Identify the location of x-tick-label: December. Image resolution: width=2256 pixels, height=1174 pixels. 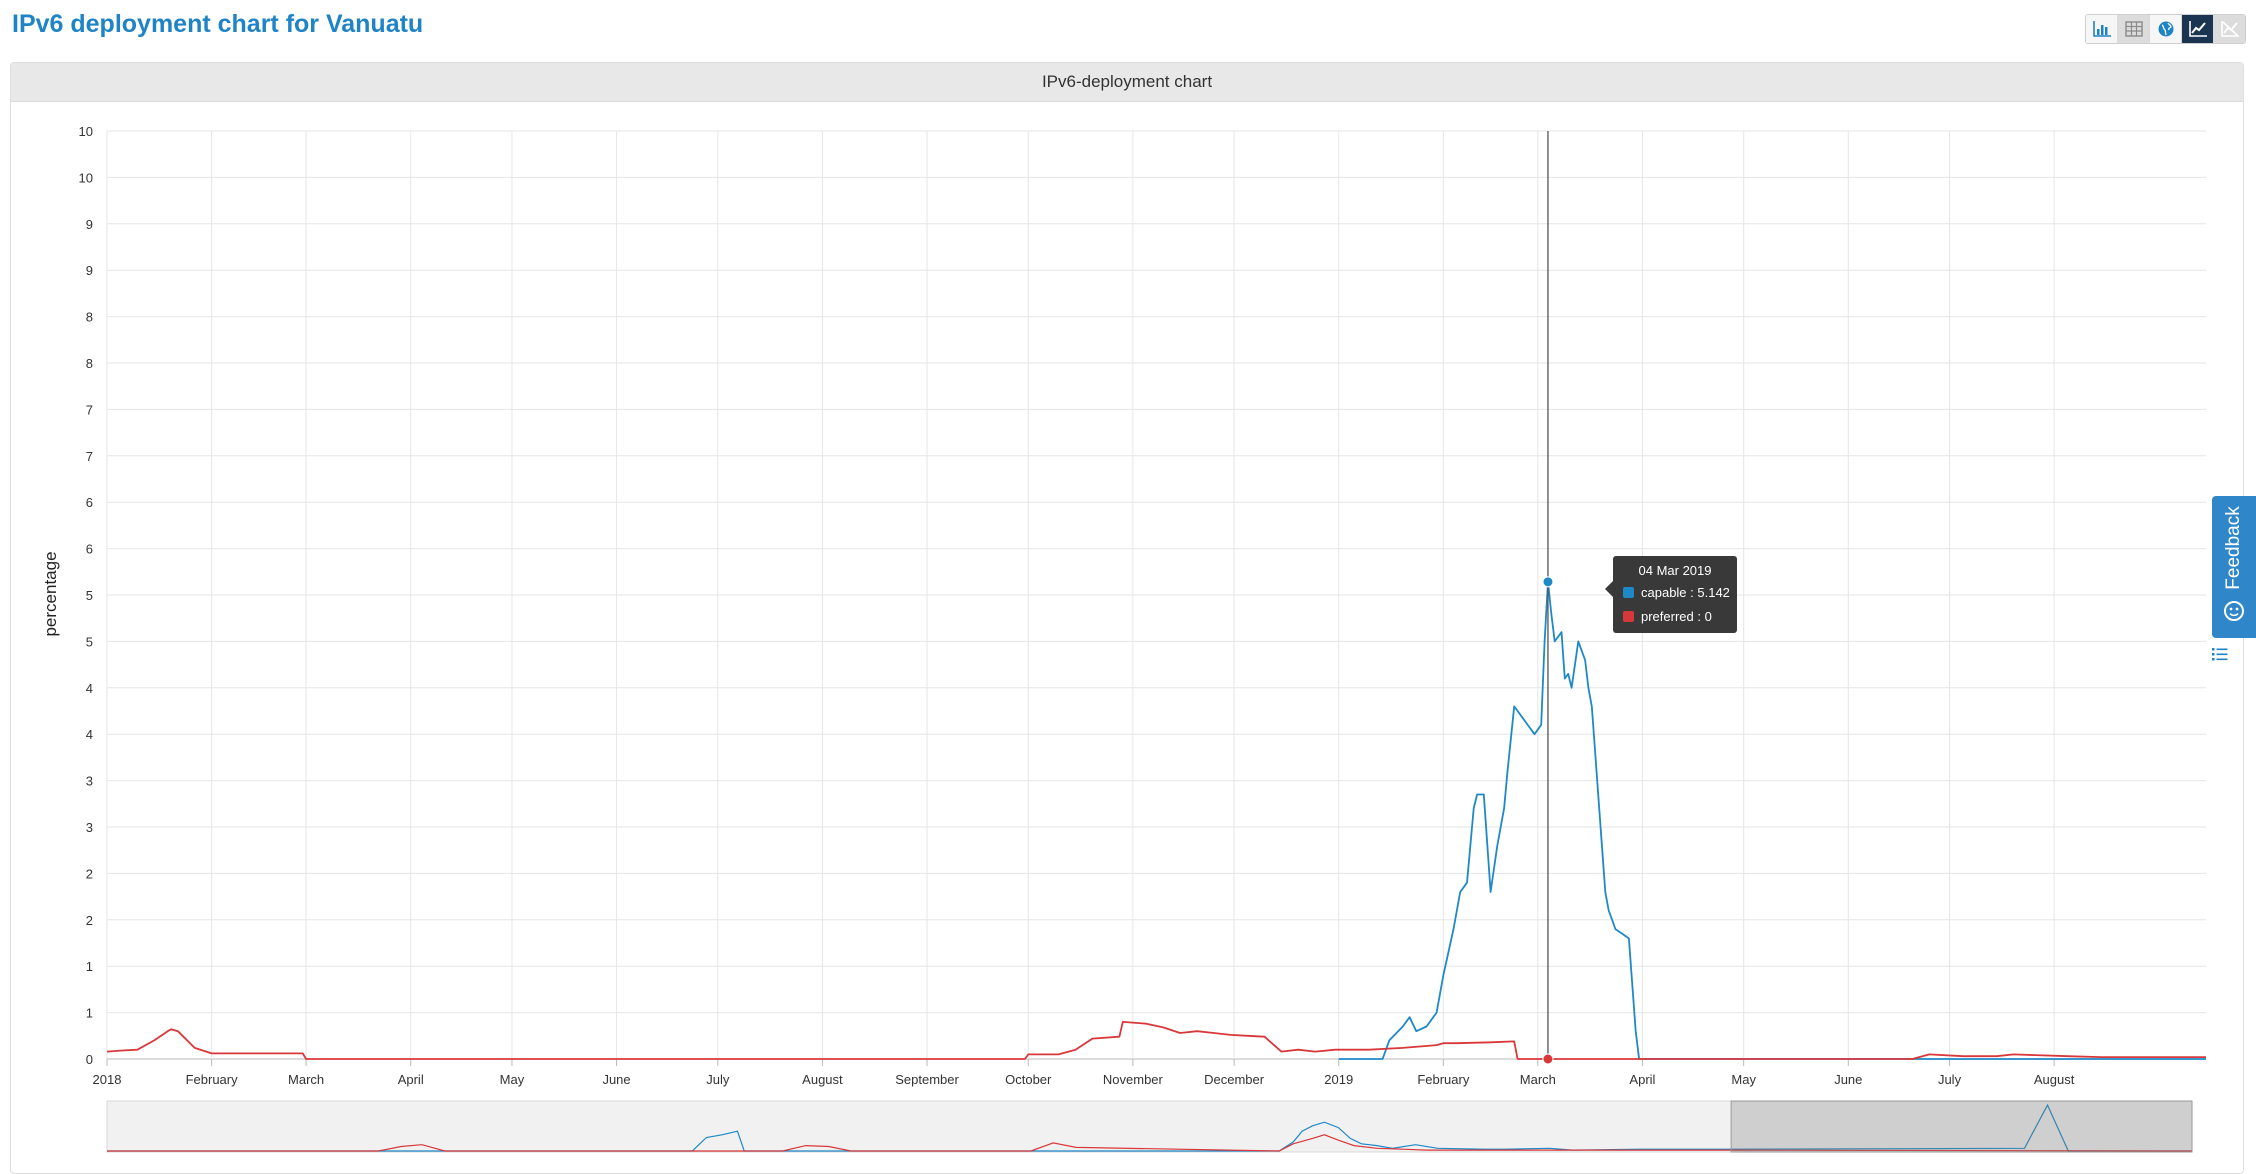
(1234, 1079).